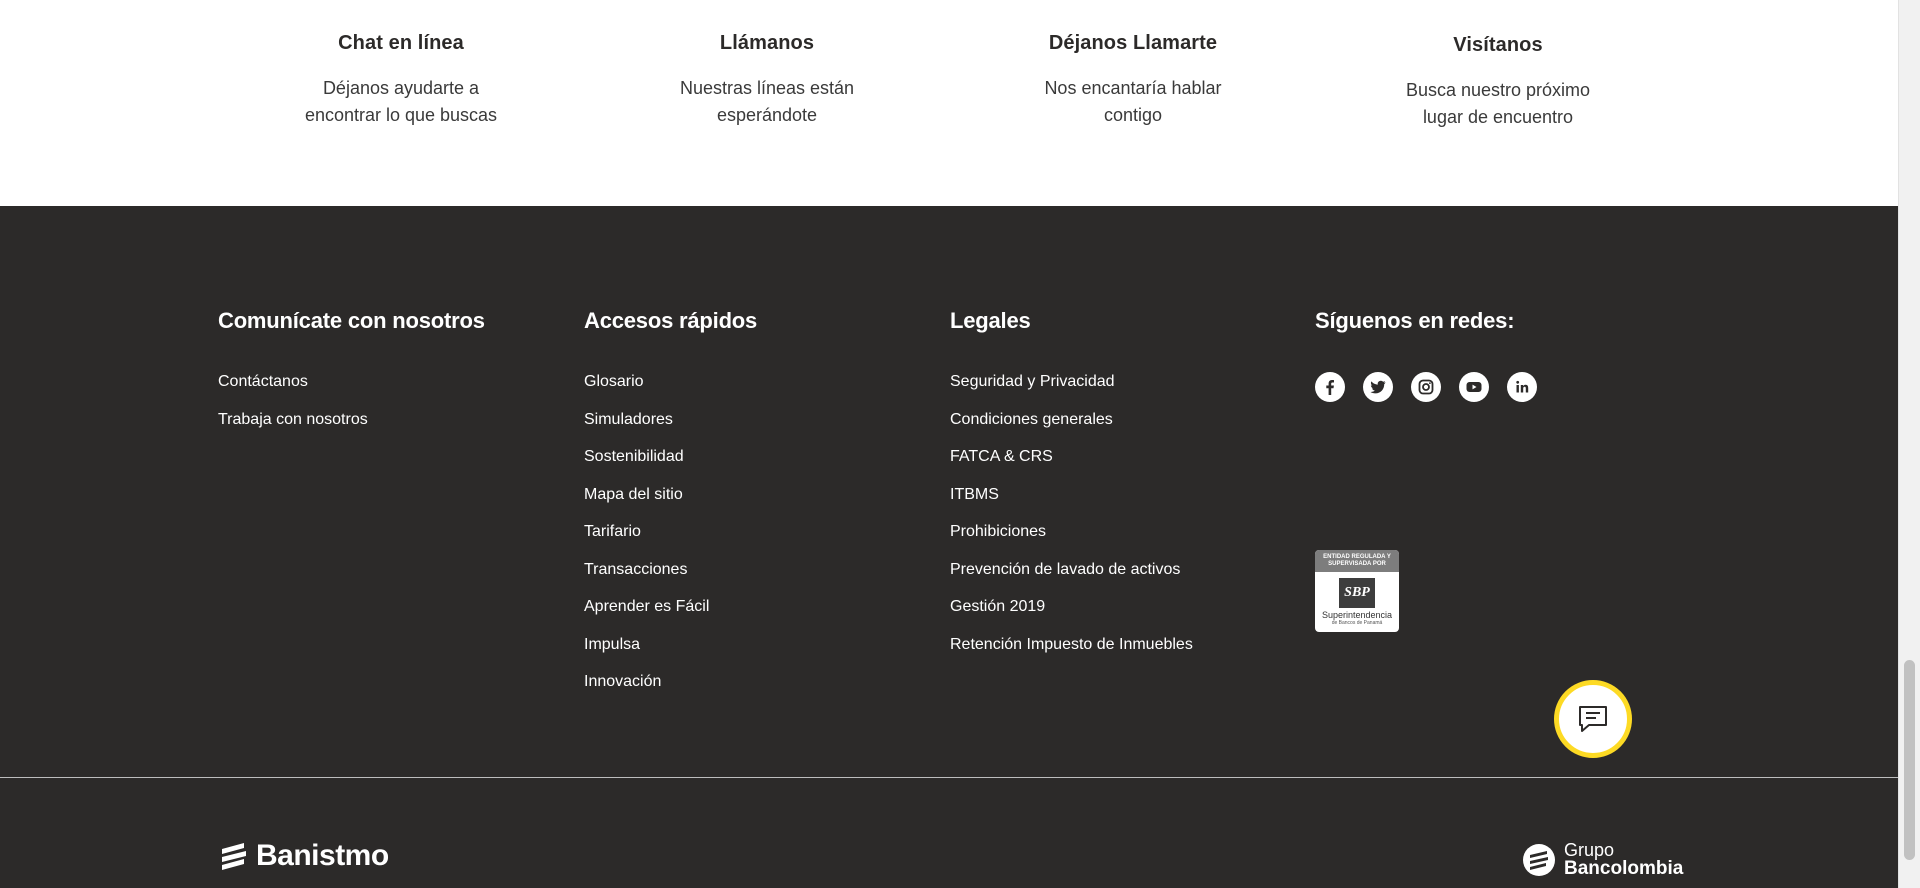 This screenshot has height=888, width=1920. Describe the element at coordinates (1357, 623) in the screenshot. I see `regulator-subname: de Bancos de Panamá` at that location.